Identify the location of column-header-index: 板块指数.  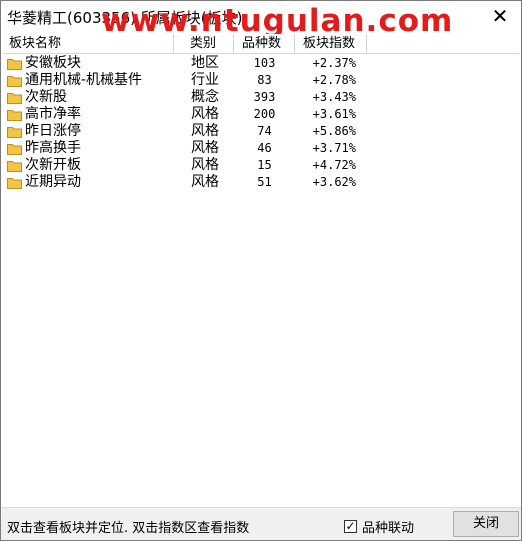
(331, 44).